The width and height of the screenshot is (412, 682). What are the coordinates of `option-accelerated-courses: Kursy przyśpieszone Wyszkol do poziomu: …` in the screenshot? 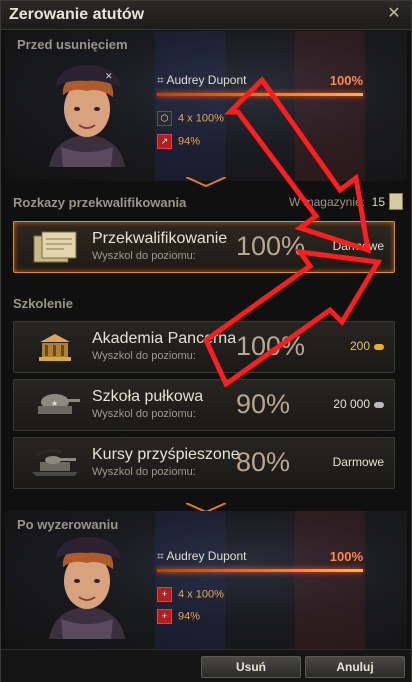 It's located at (204, 463).